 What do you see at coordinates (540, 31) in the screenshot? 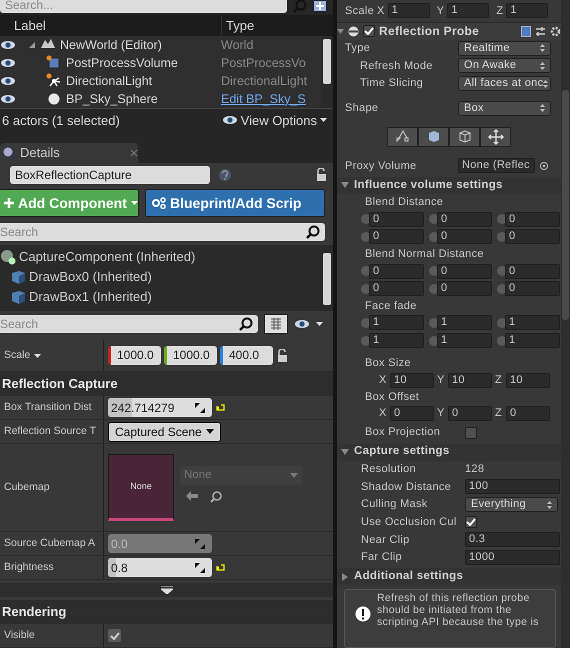
I see `preset-icon` at bounding box center [540, 31].